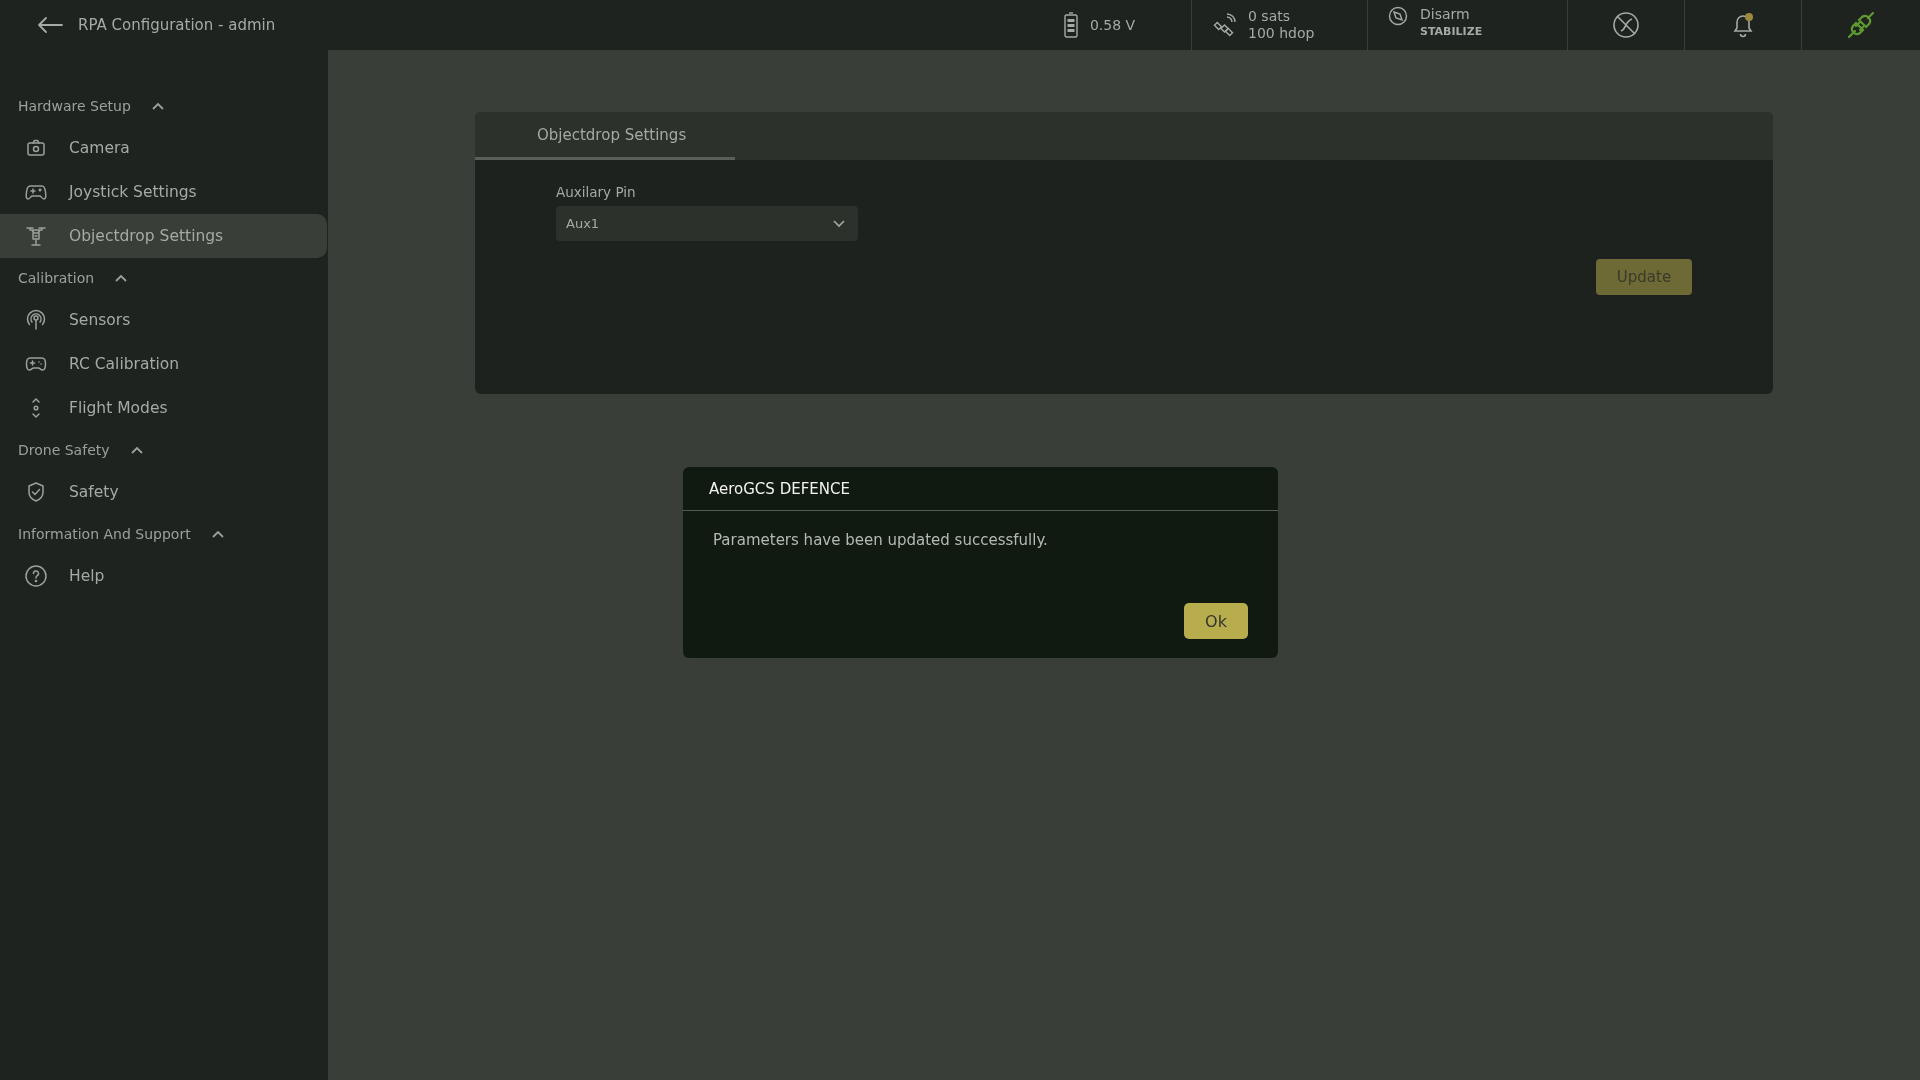 The height and width of the screenshot is (1080, 1920). Describe the element at coordinates (880, 539) in the screenshot. I see `dialog-message: Parameters have been updated successfully.` at that location.